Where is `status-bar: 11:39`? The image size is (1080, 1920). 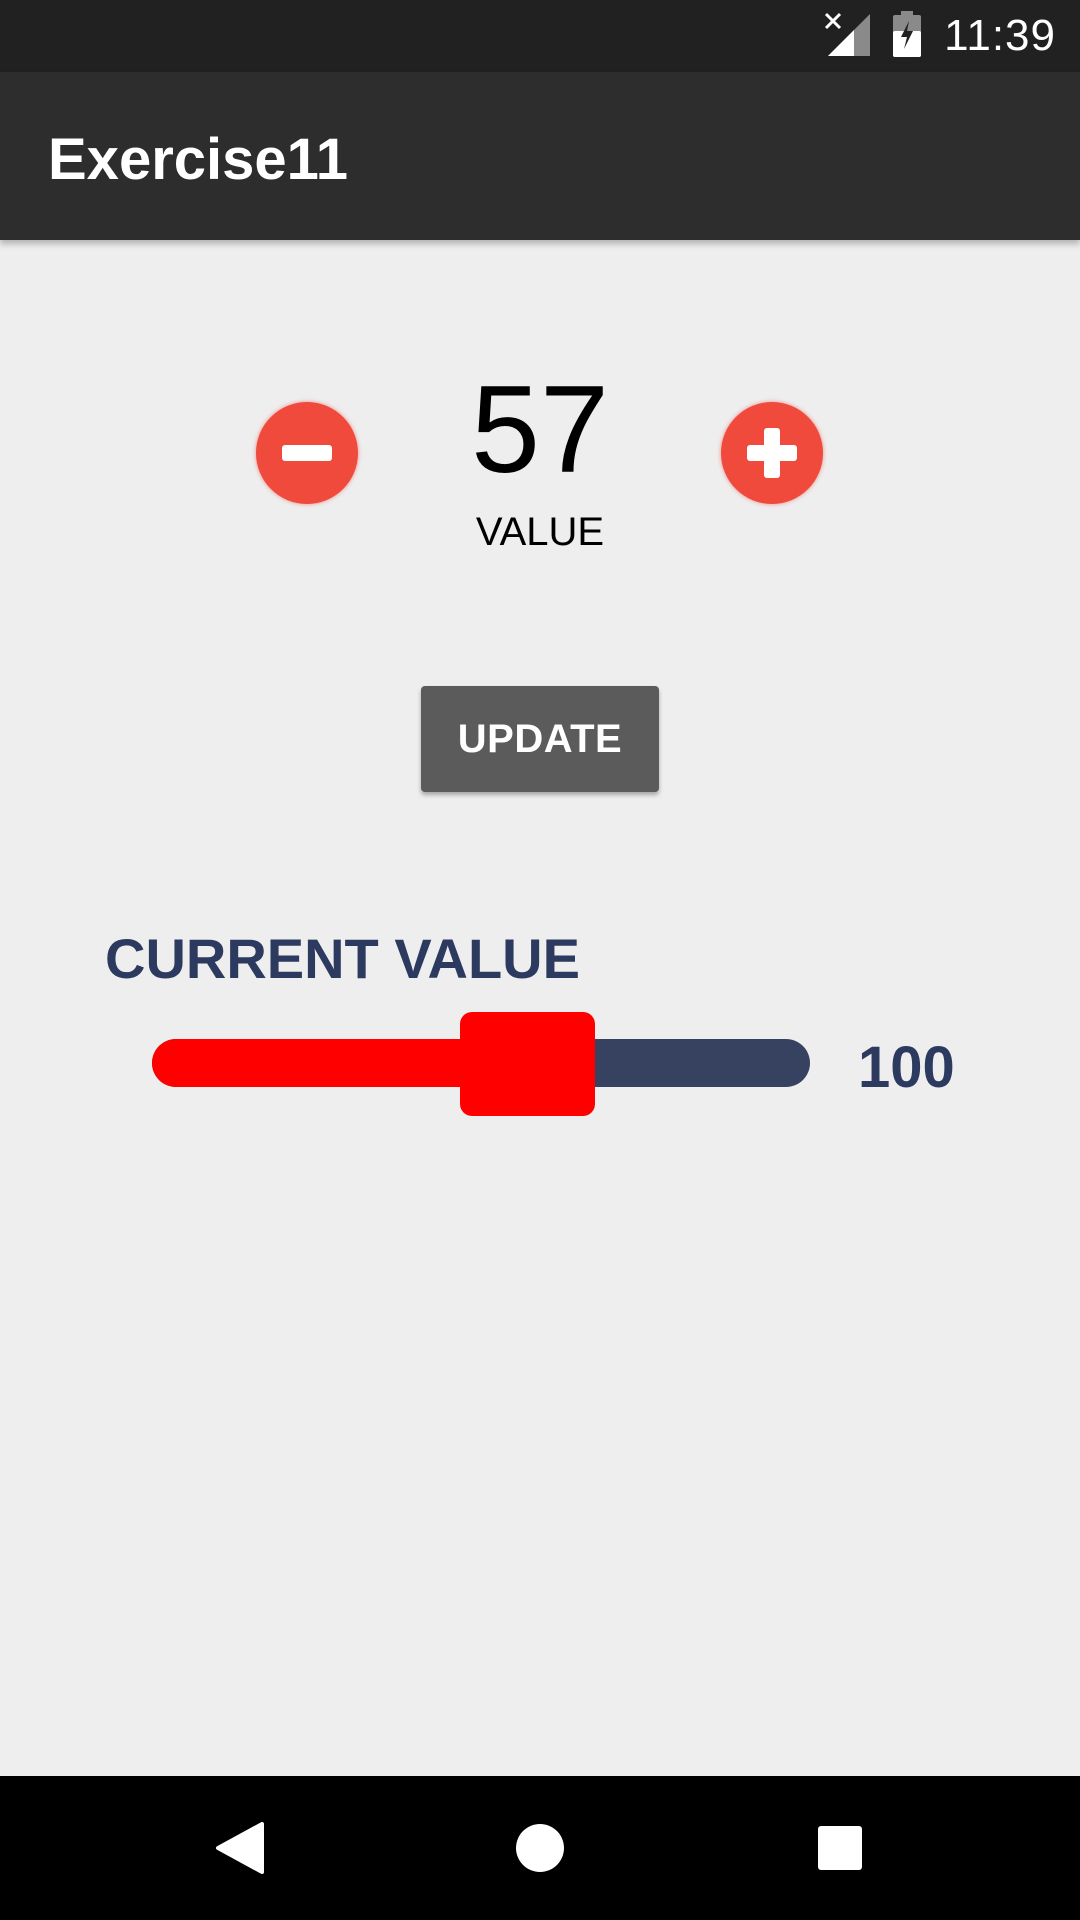
status-bar: 11:39 is located at coordinates (540, 36).